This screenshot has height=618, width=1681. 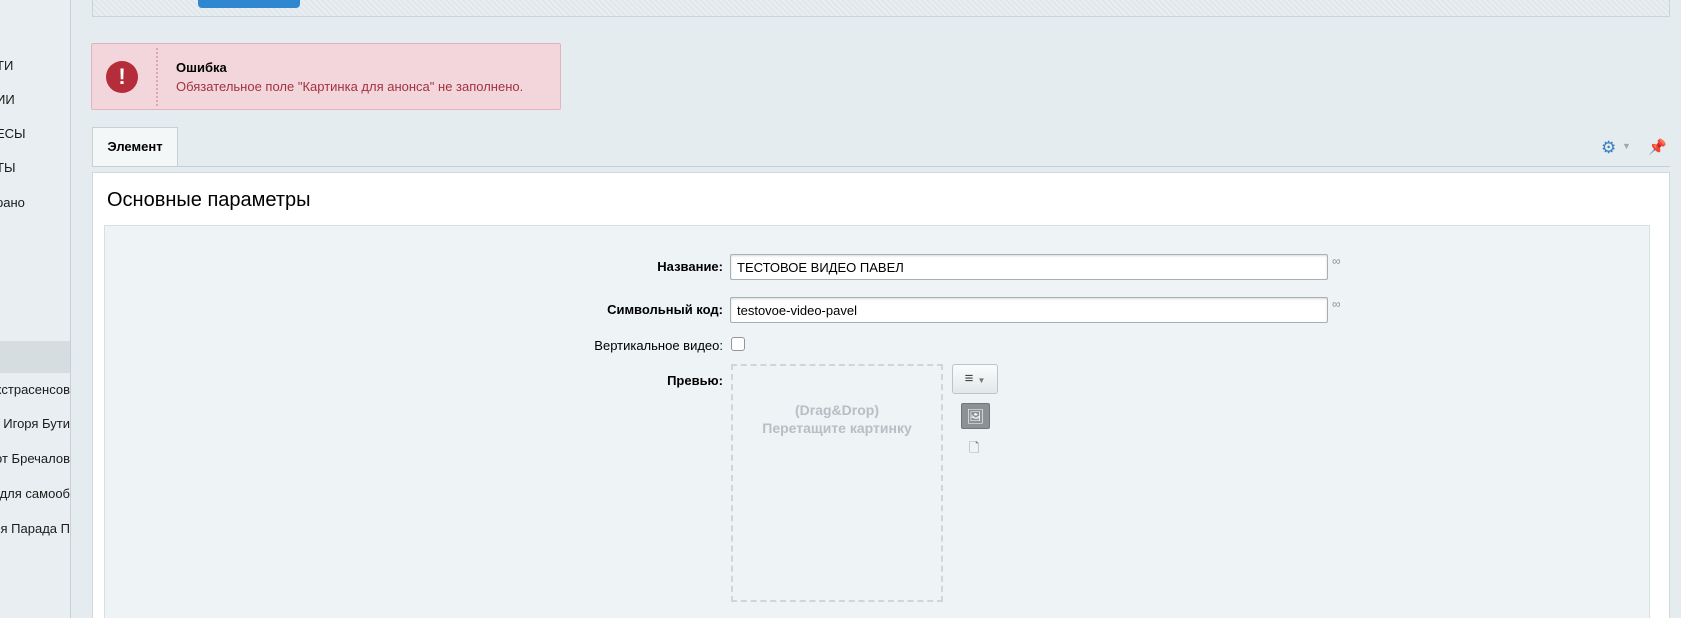 I want to click on sidebar-subitem: экстрасенсов, so click(x=35, y=389).